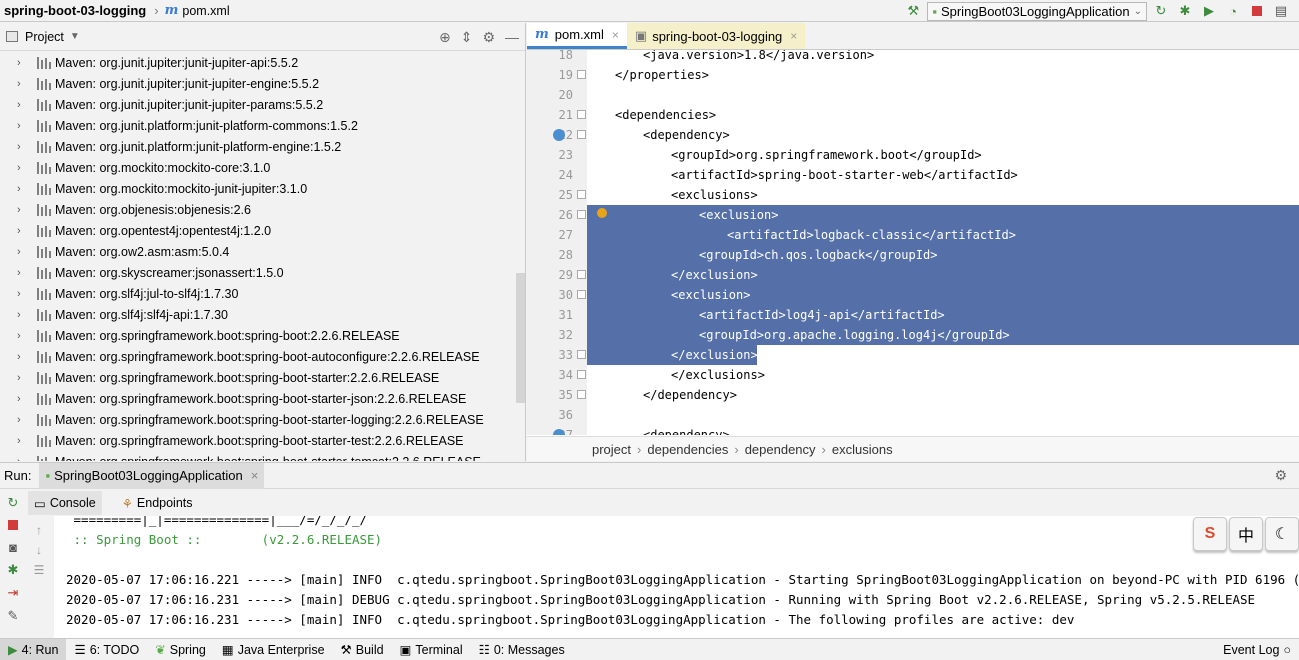  What do you see at coordinates (602, 213) in the screenshot?
I see `intention-bulb-icon` at bounding box center [602, 213].